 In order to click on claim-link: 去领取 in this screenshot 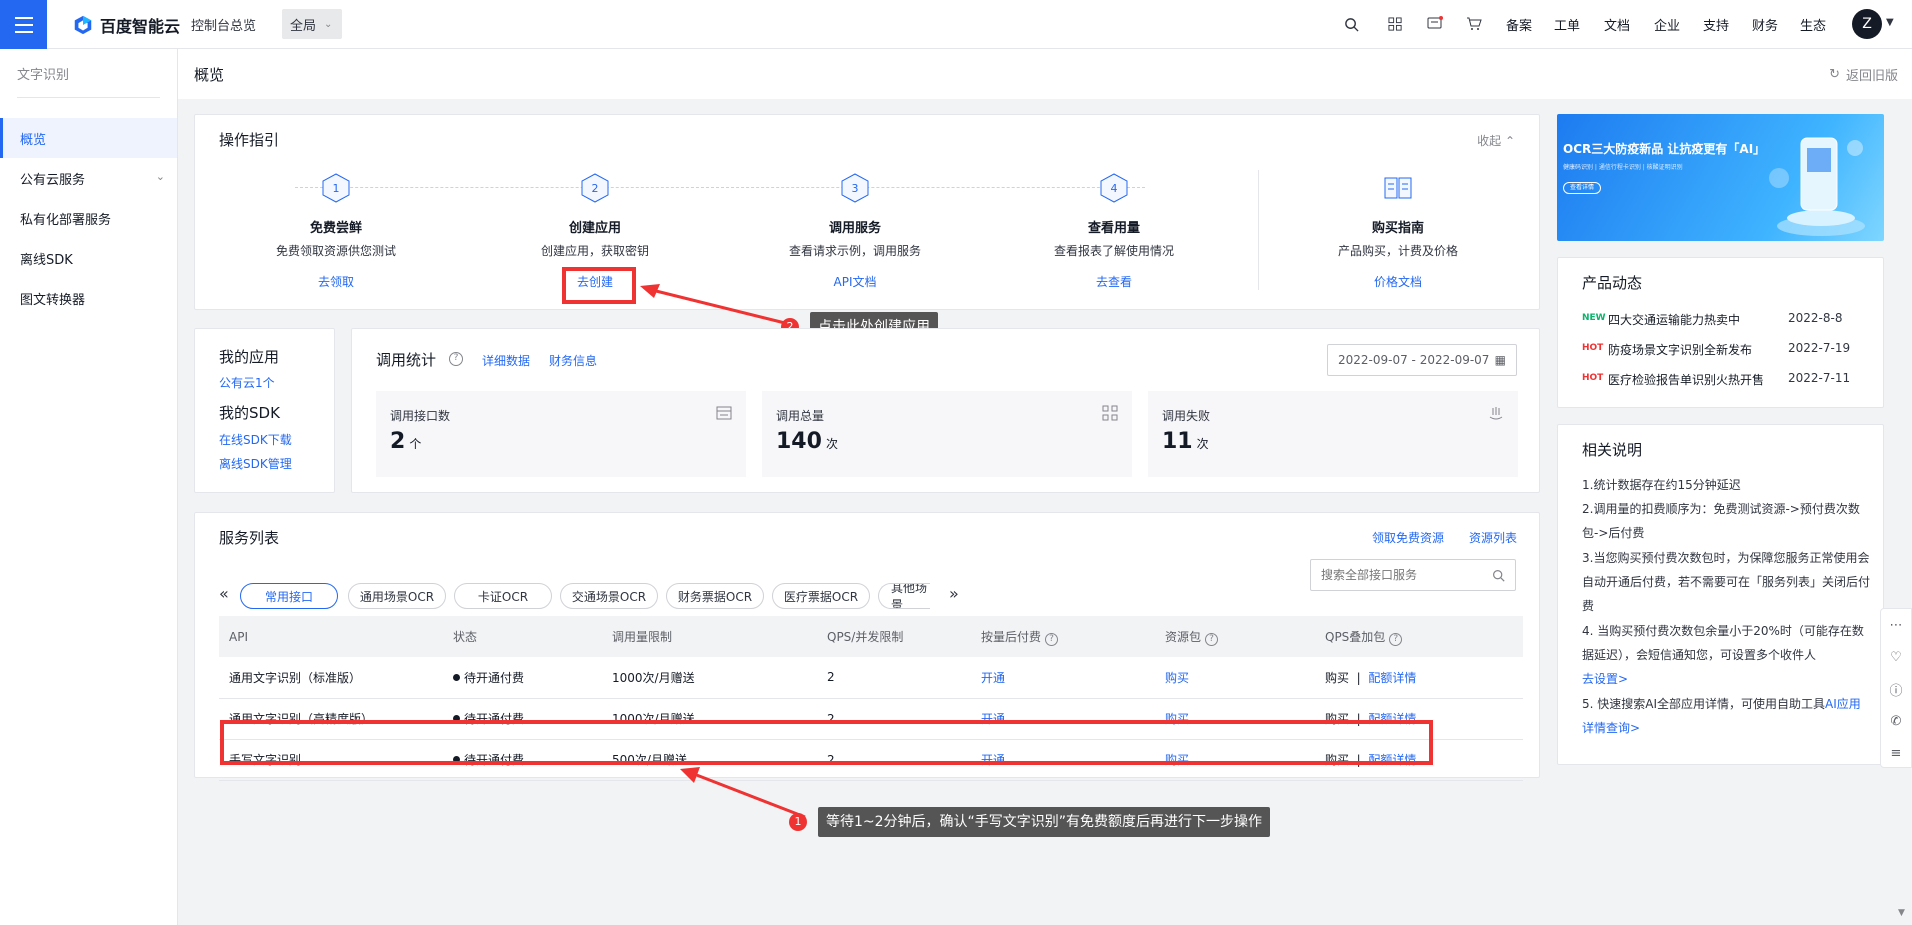, I will do `click(336, 281)`.